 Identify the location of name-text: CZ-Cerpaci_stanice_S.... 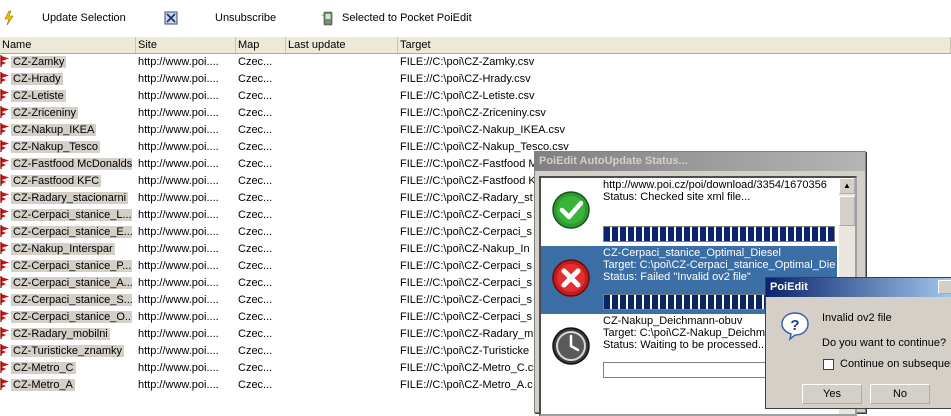
(71, 300).